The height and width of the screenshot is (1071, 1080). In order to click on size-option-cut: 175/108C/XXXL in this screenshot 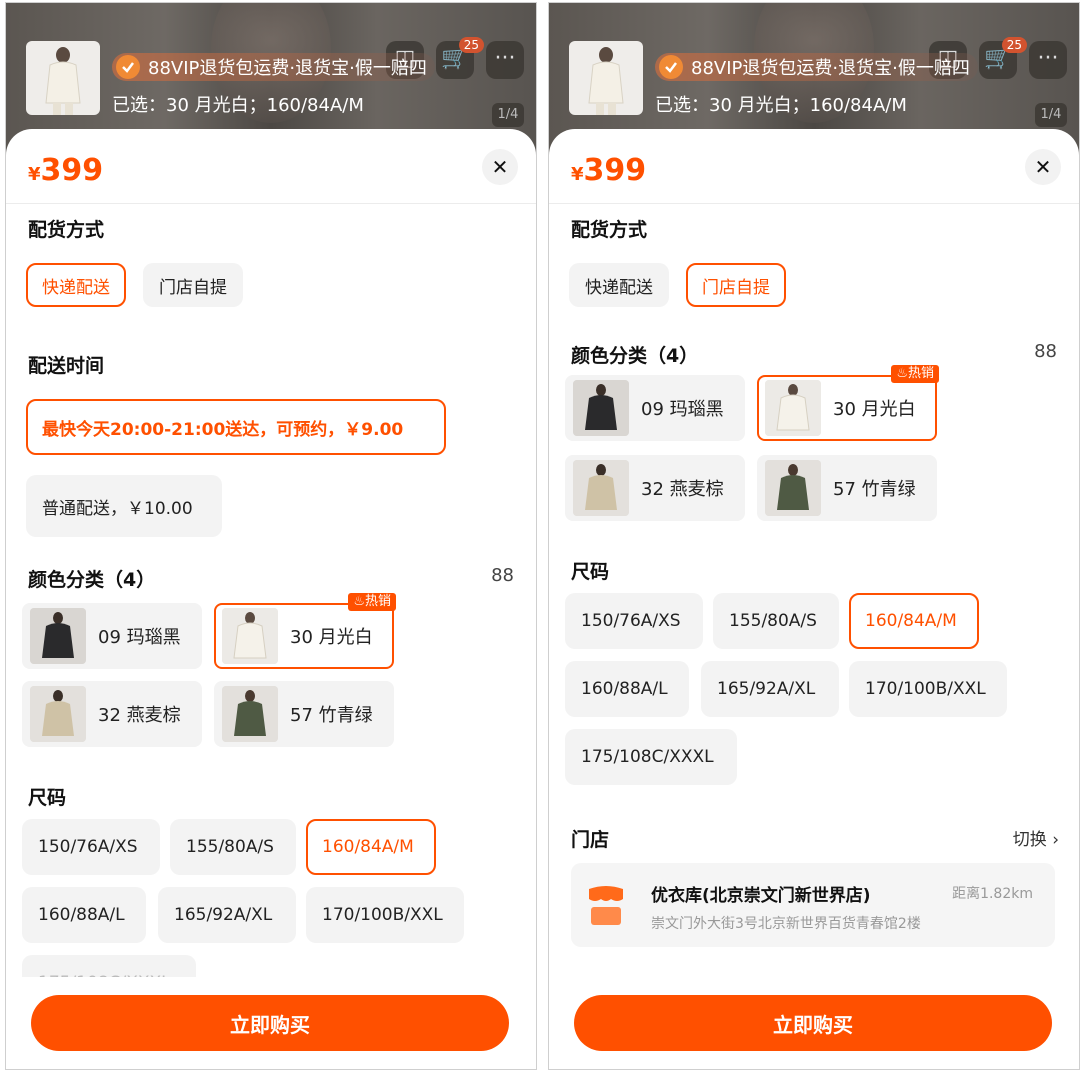, I will do `click(109, 966)`.